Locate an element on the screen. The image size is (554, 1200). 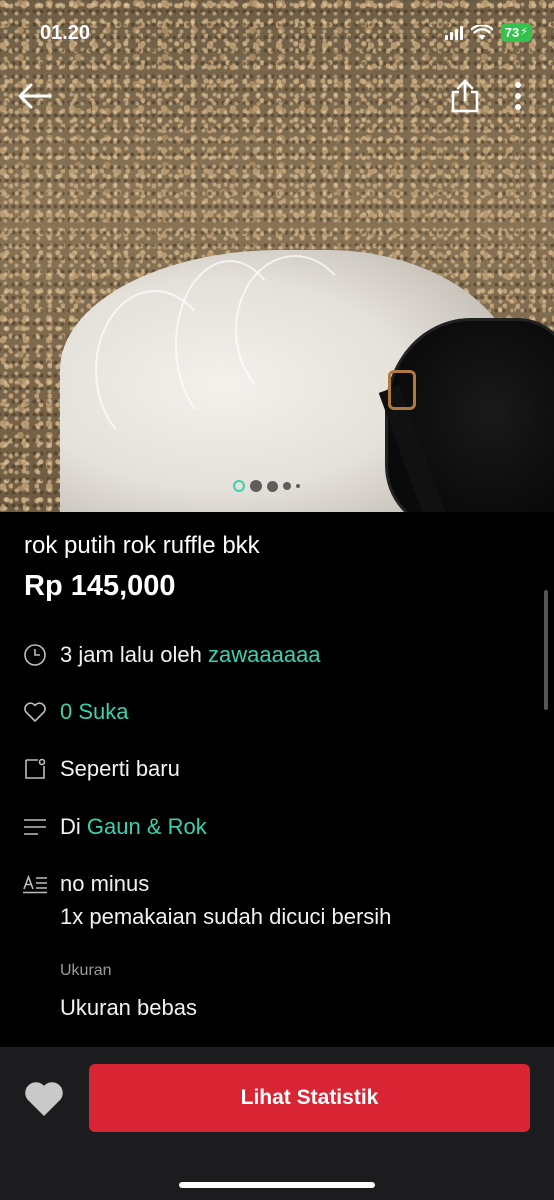
more-options-button is located at coordinates (518, 96).